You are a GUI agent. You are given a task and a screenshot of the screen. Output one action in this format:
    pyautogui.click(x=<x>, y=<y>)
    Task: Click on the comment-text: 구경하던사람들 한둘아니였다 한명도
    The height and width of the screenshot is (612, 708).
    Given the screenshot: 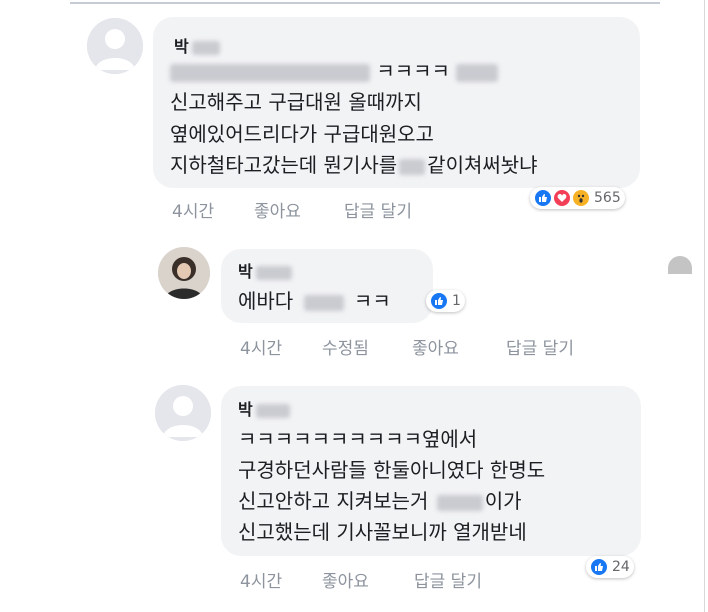 What is the action you would take?
    pyautogui.click(x=392, y=470)
    